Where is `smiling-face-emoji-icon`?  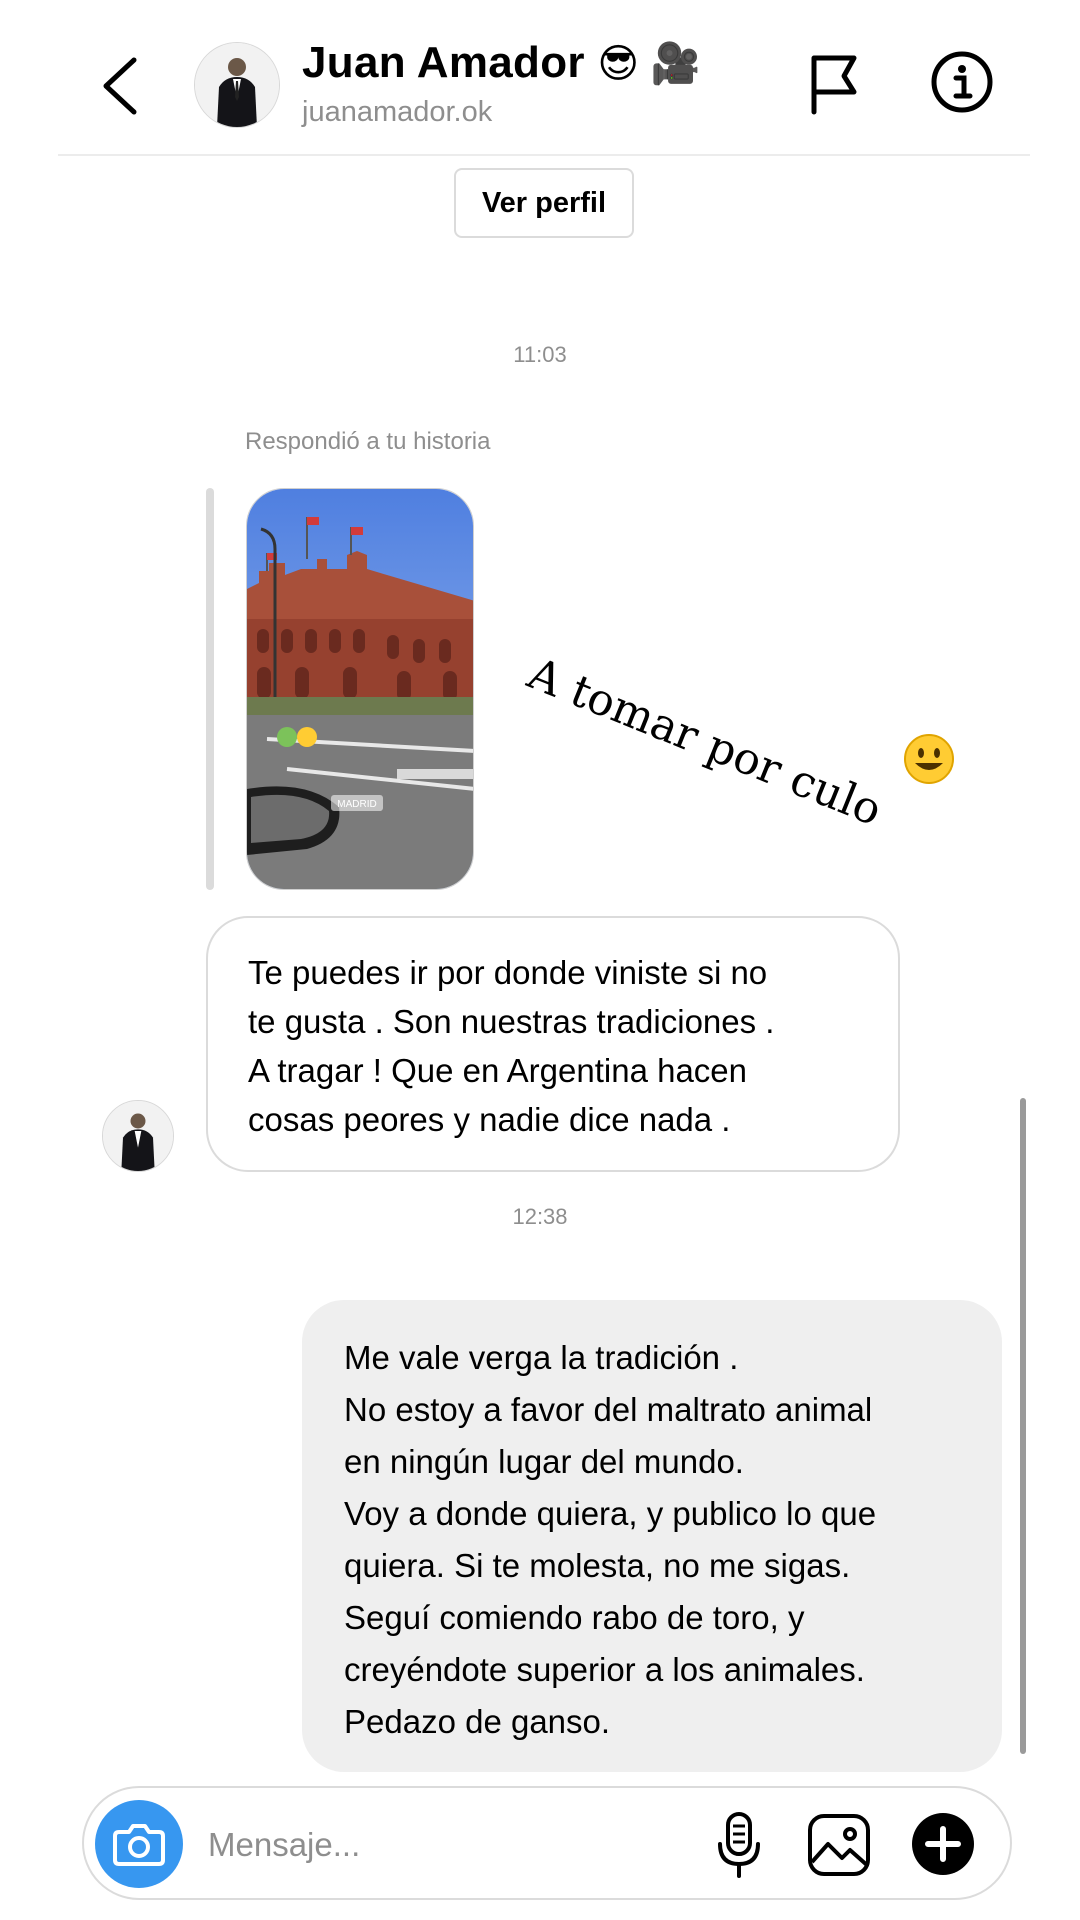
smiling-face-emoji-icon is located at coordinates (929, 759).